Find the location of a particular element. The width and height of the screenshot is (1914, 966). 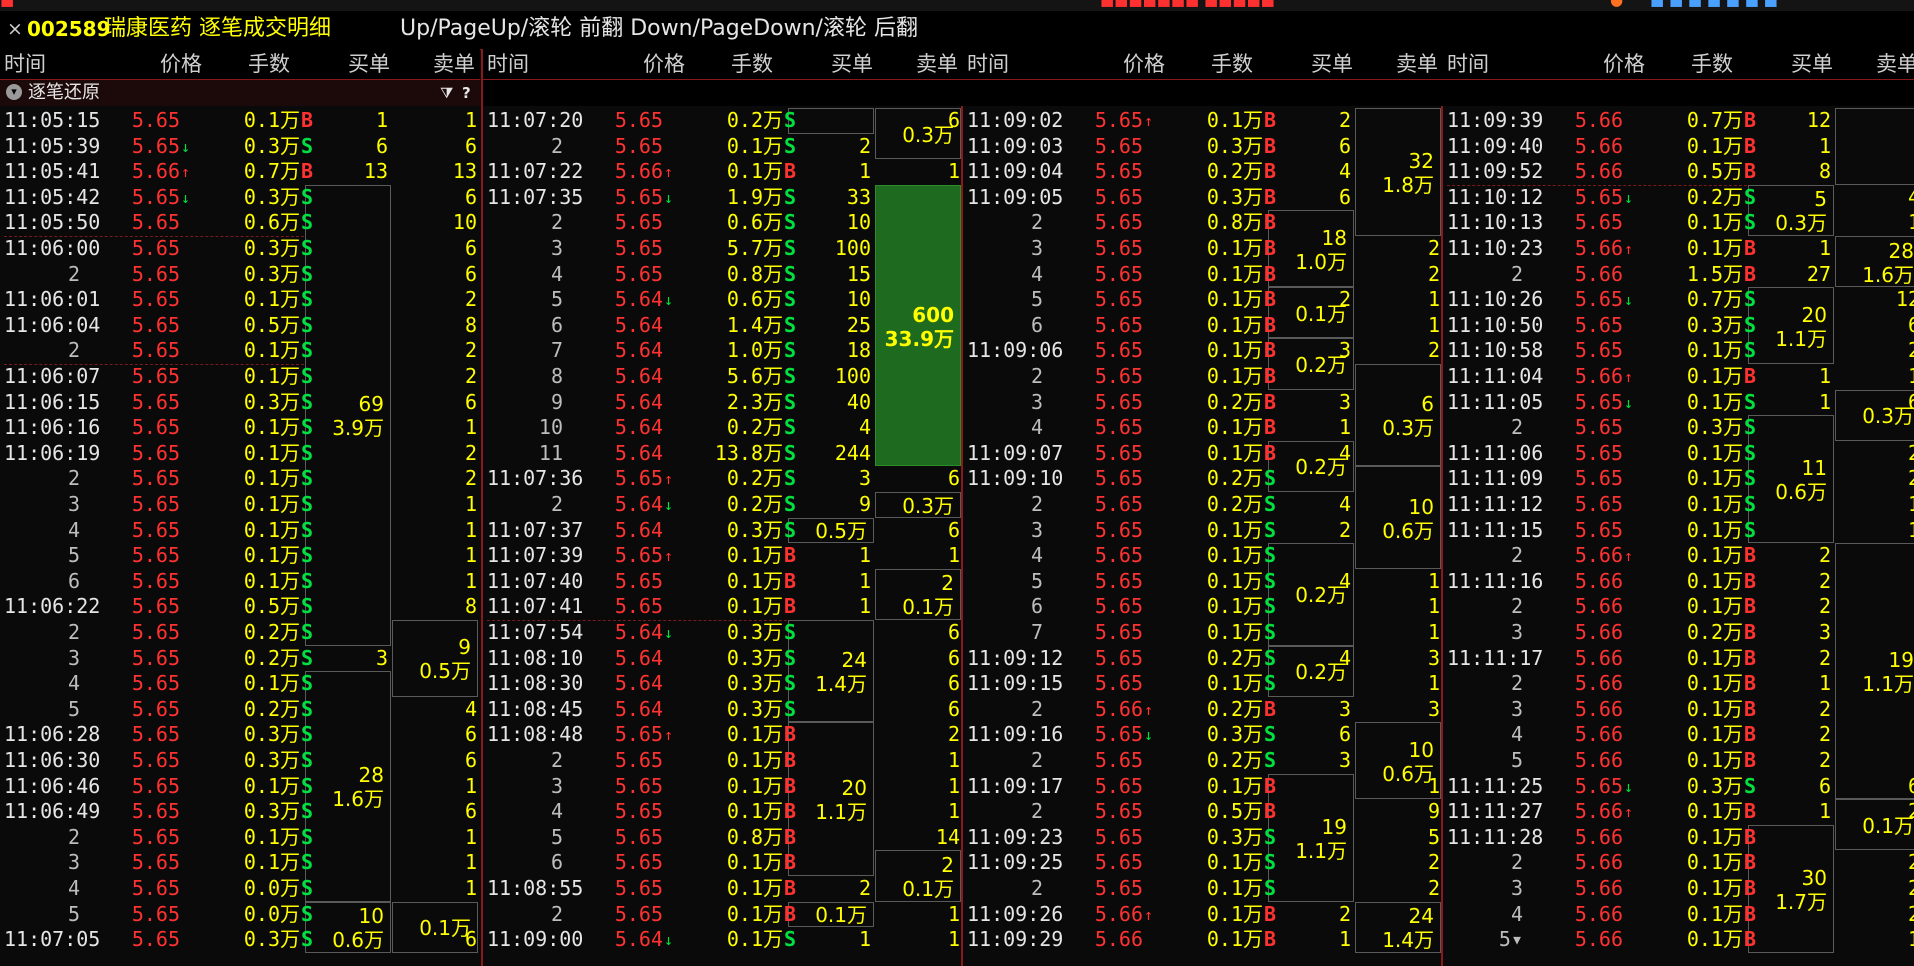

trade-row: 4 5.66 0.1万 B 2 is located at coordinates (1678, 915).